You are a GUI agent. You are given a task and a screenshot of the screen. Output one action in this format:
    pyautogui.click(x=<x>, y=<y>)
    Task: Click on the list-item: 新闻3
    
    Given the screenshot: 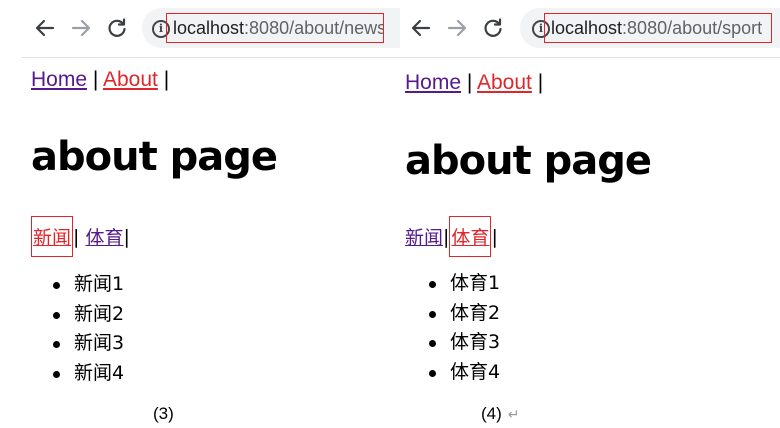 What is the action you would take?
    pyautogui.click(x=87, y=344)
    